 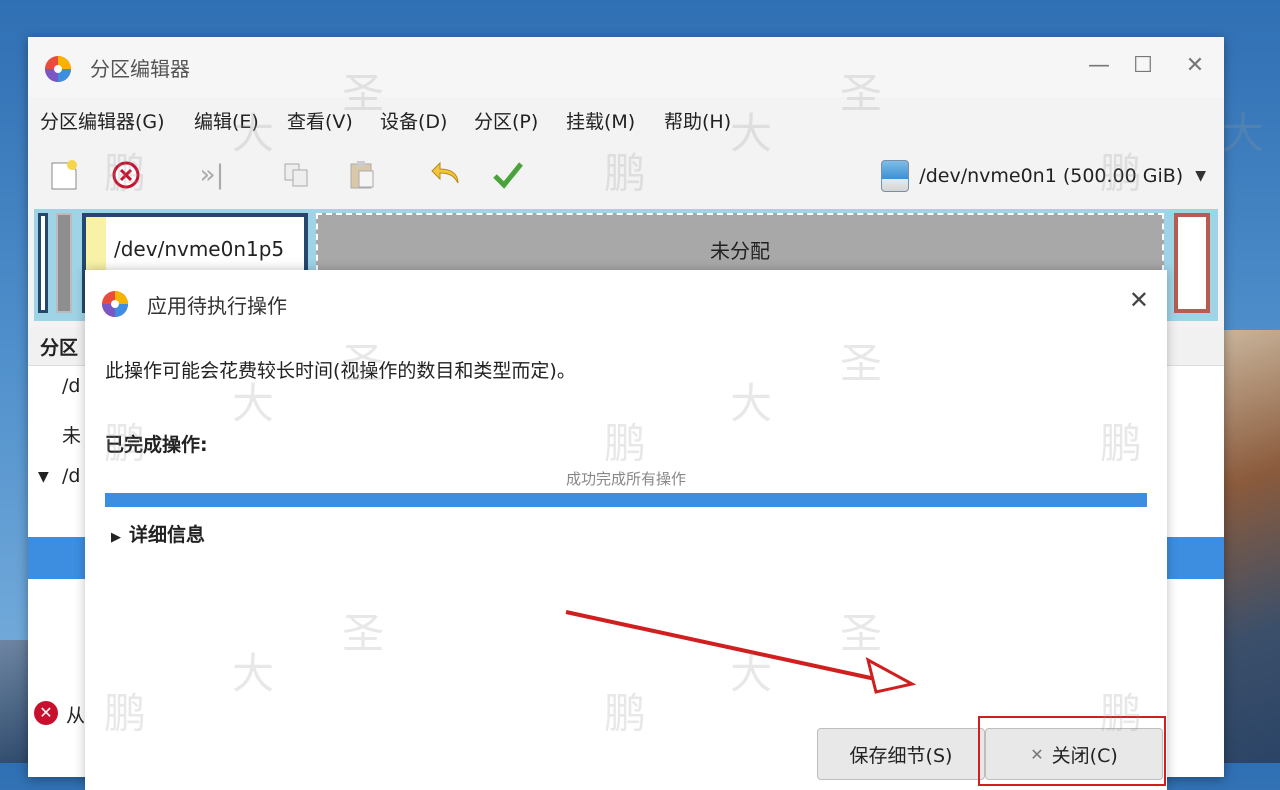 I want to click on progress-fill, so click(x=626, y=500).